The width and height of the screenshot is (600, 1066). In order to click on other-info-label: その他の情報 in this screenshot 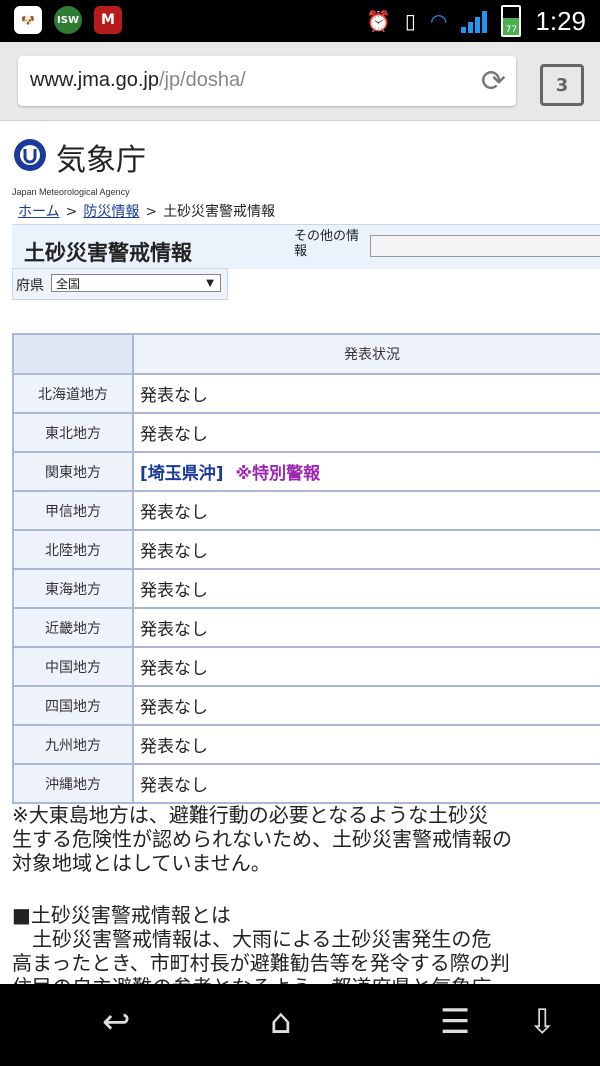, I will do `click(327, 244)`.